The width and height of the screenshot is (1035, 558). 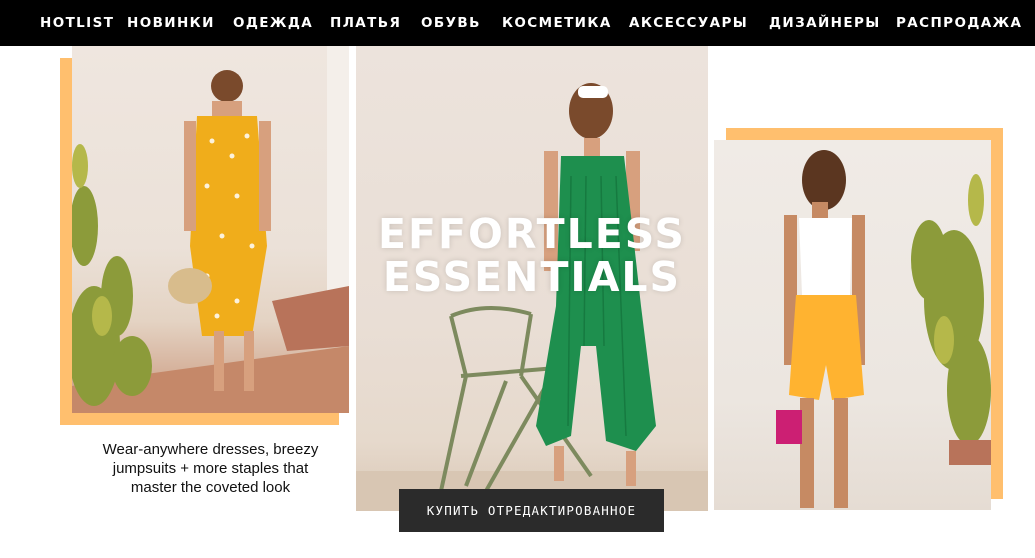 What do you see at coordinates (210, 487) in the screenshot?
I see `caption-line-3: master the coveted look` at bounding box center [210, 487].